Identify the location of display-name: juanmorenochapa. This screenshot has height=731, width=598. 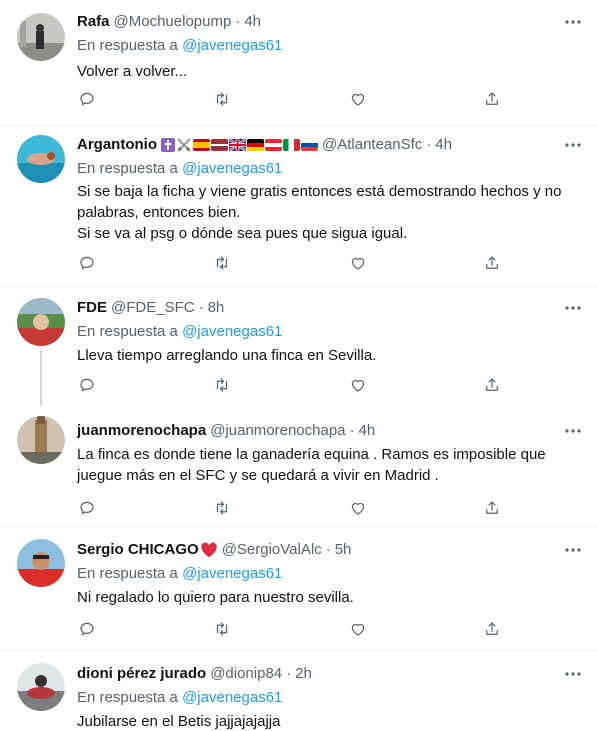
(141, 431).